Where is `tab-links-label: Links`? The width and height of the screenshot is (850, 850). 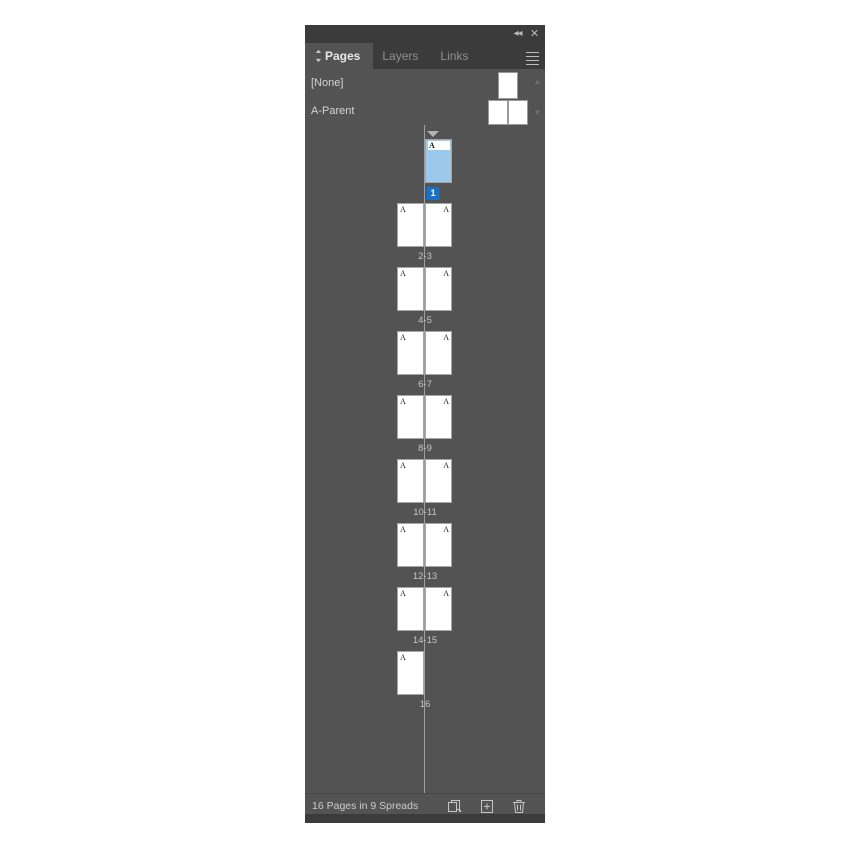 tab-links-label: Links is located at coordinates (454, 56).